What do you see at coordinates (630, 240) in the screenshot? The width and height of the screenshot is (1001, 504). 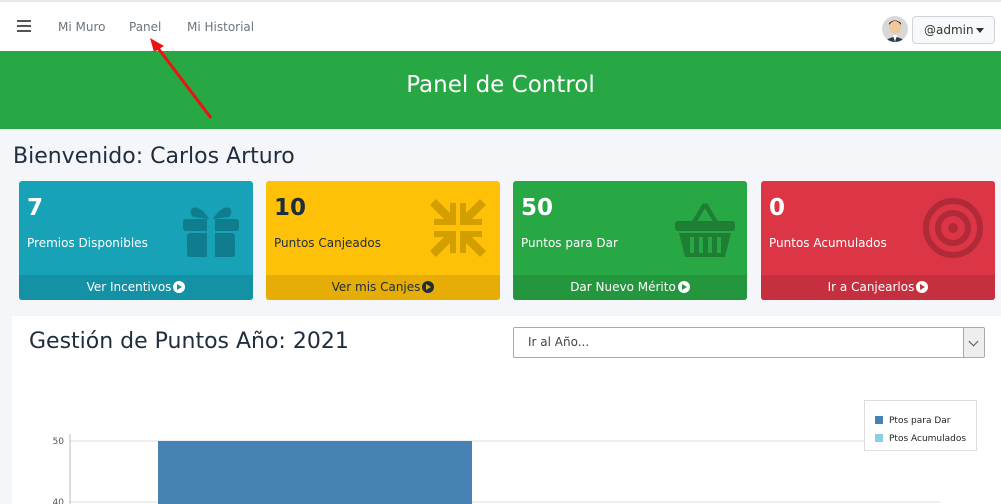 I see `info-box-para-dar: 50 Puntos para Dar Dar Nuevo Mérito` at bounding box center [630, 240].